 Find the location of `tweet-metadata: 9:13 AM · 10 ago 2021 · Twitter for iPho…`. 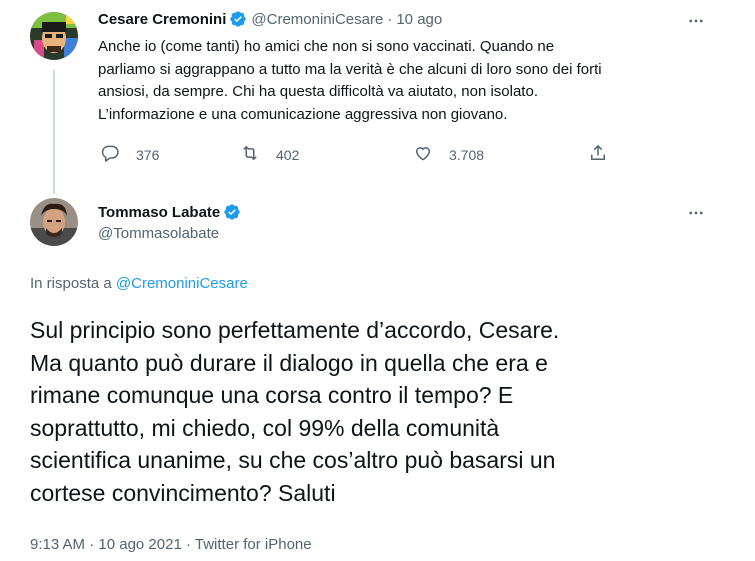

tweet-metadata: 9:13 AM · 10 ago 2021 · Twitter for iPho… is located at coordinates (171, 544).